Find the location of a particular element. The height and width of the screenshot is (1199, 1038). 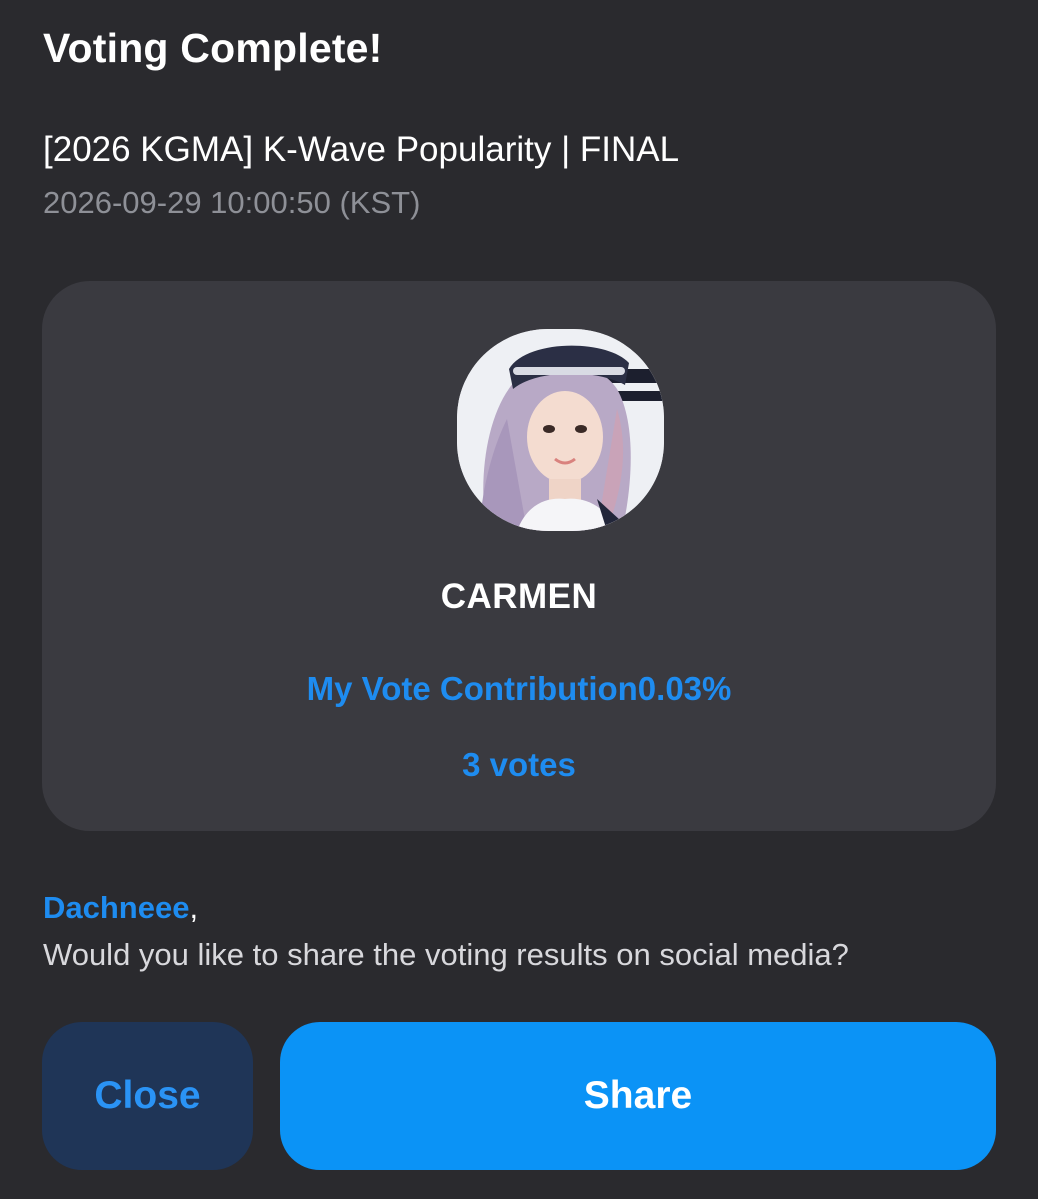

close-button: Close is located at coordinates (147, 1096).